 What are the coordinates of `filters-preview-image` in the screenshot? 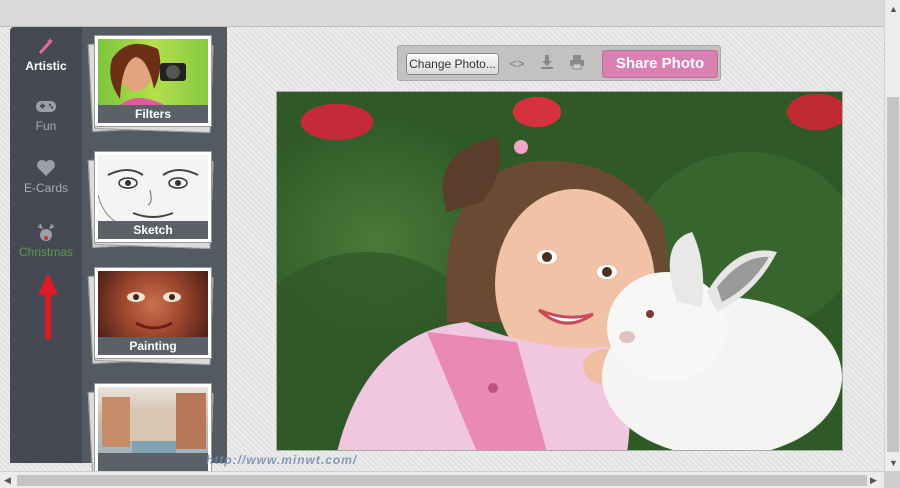 It's located at (153, 73).